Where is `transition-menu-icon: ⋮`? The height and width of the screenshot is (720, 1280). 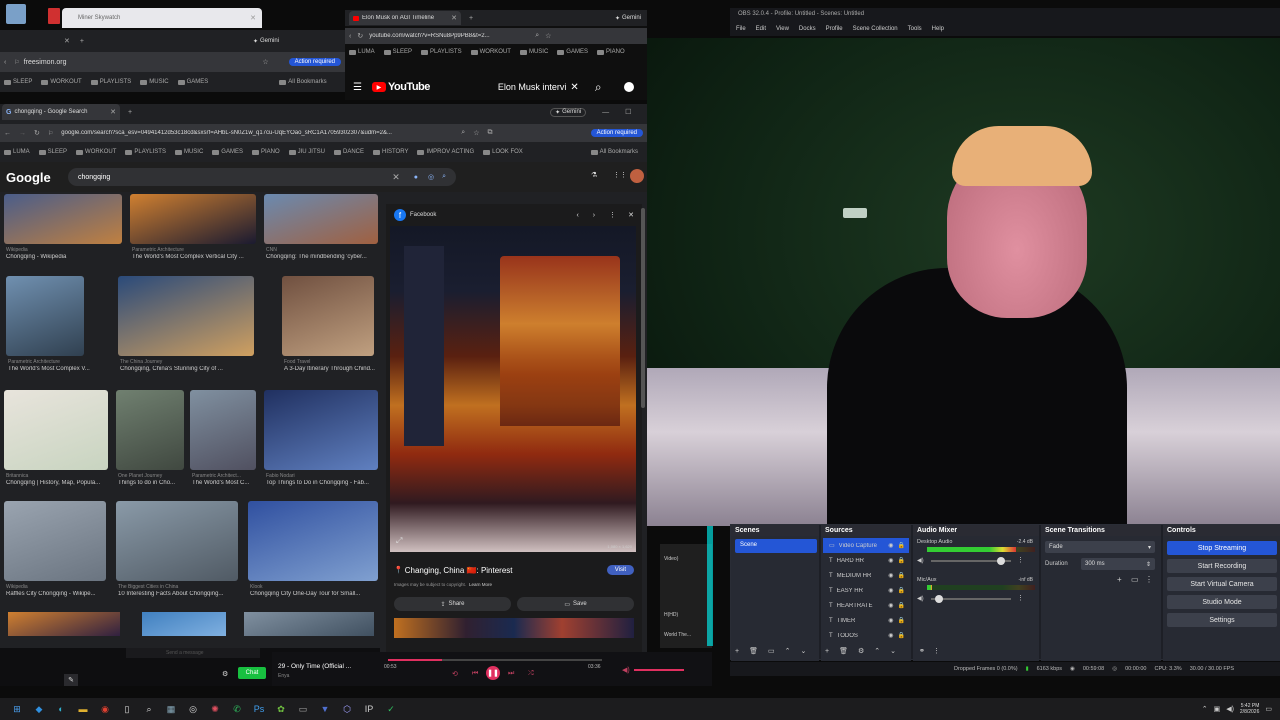
transition-menu-icon: ⋮ is located at coordinates (1149, 579).